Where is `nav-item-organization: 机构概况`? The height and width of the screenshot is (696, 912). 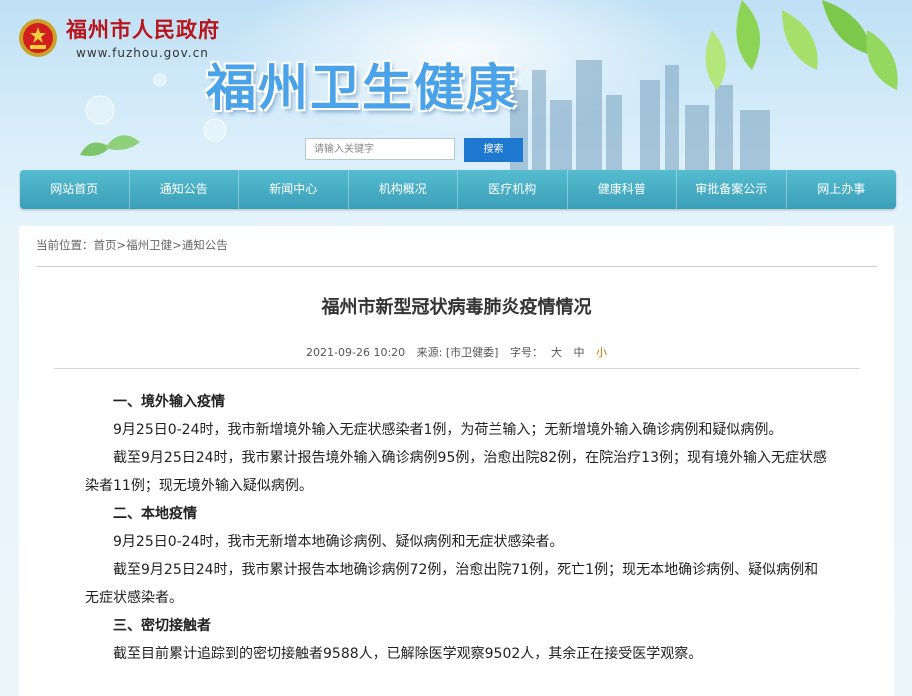 nav-item-organization: 机构概况 is located at coordinates (403, 189).